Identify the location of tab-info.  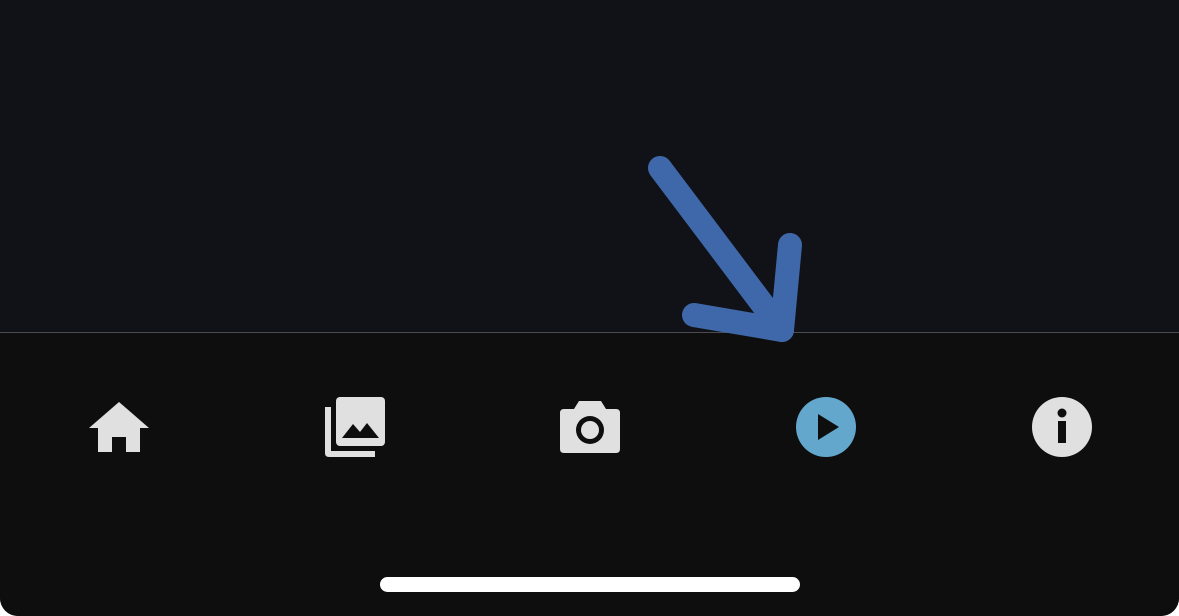
(1062, 427).